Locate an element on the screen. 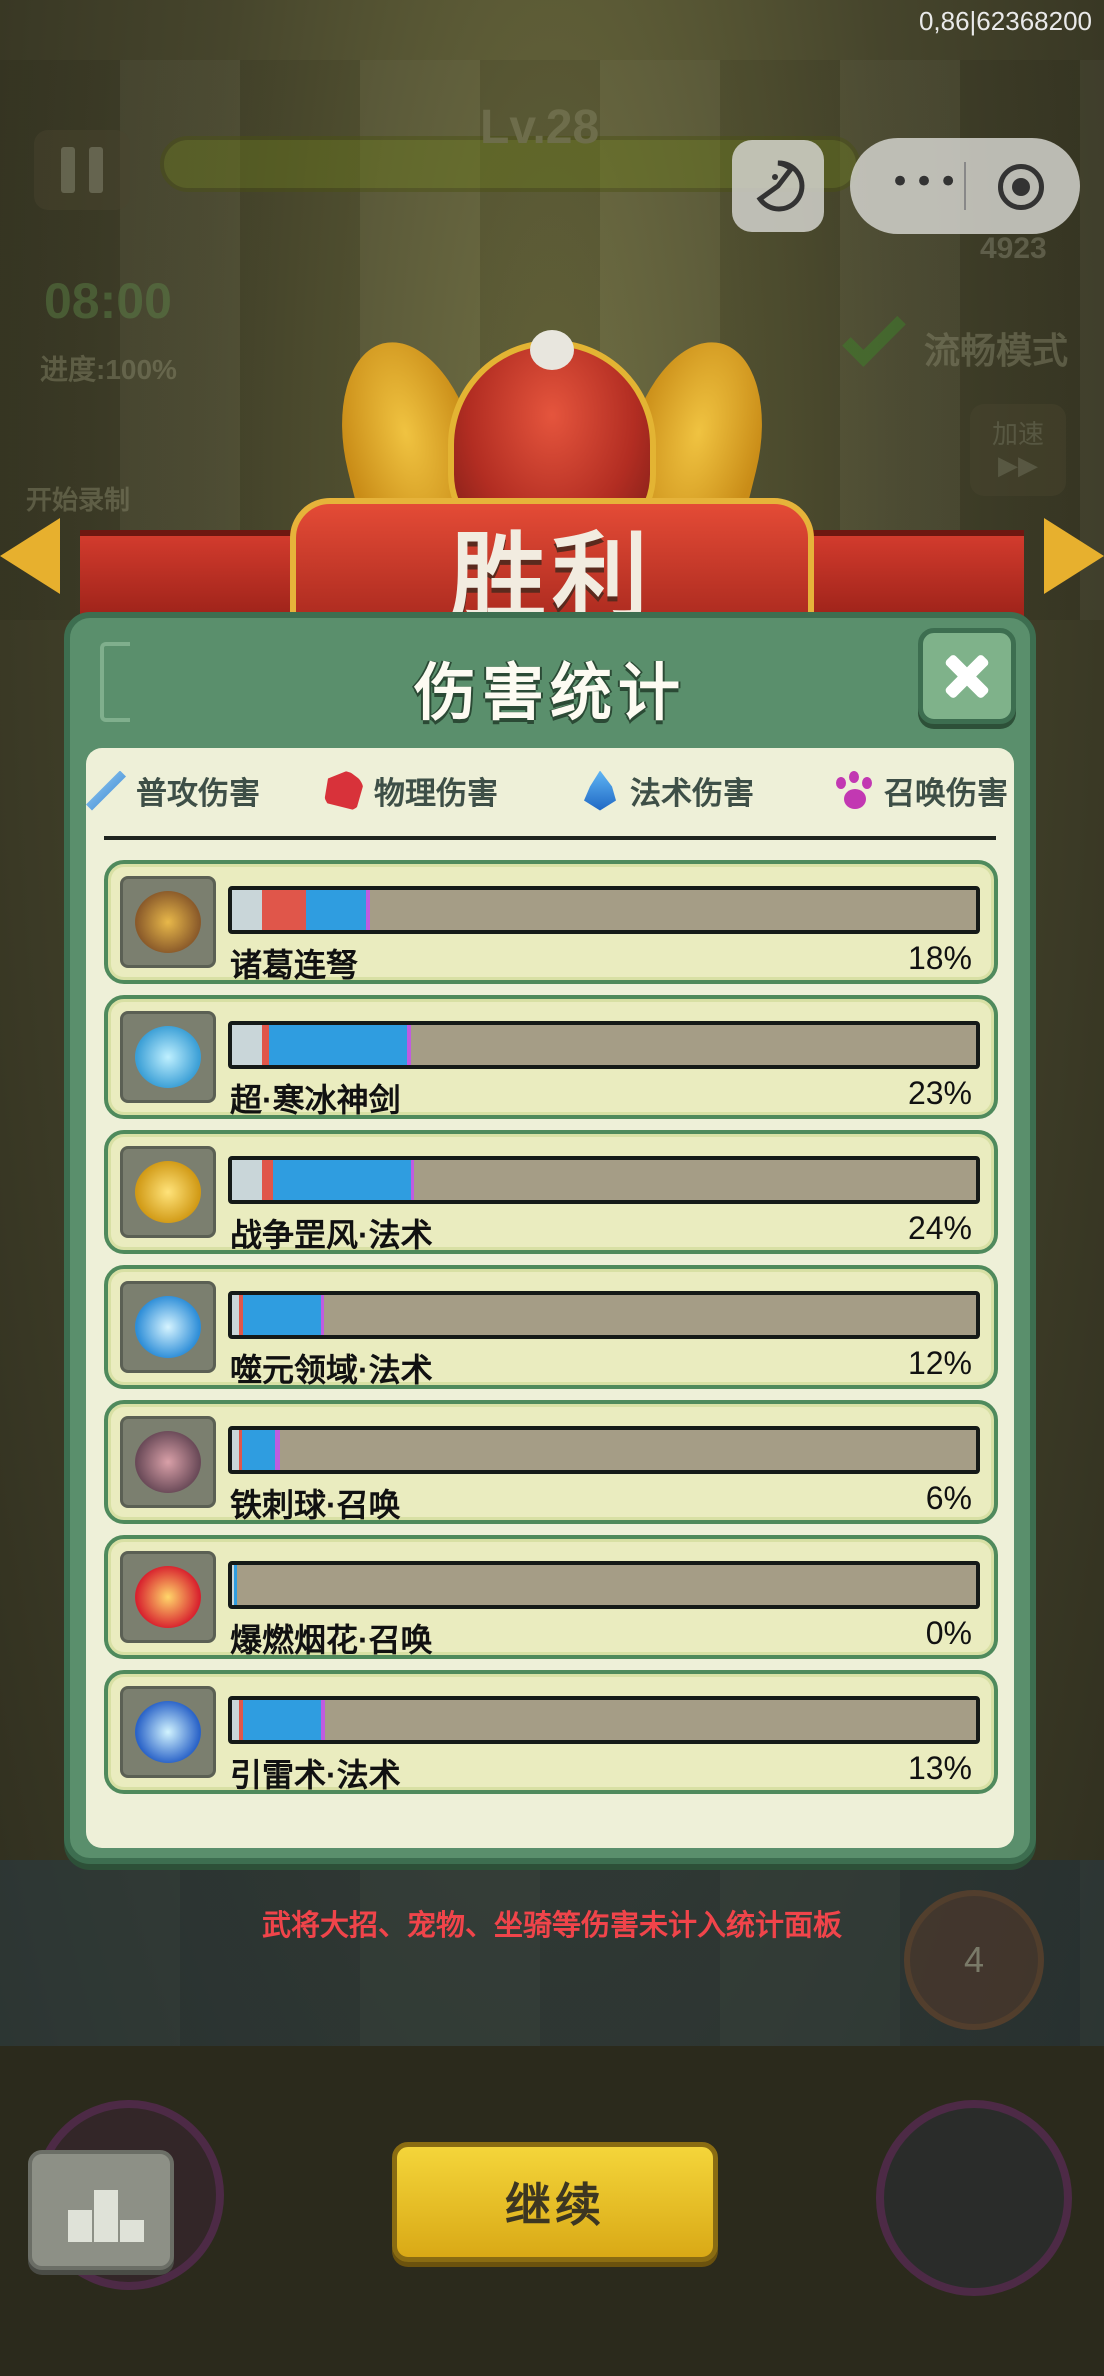 The image size is (1104, 2376). tab-label: 法术伤害 is located at coordinates (692, 793).